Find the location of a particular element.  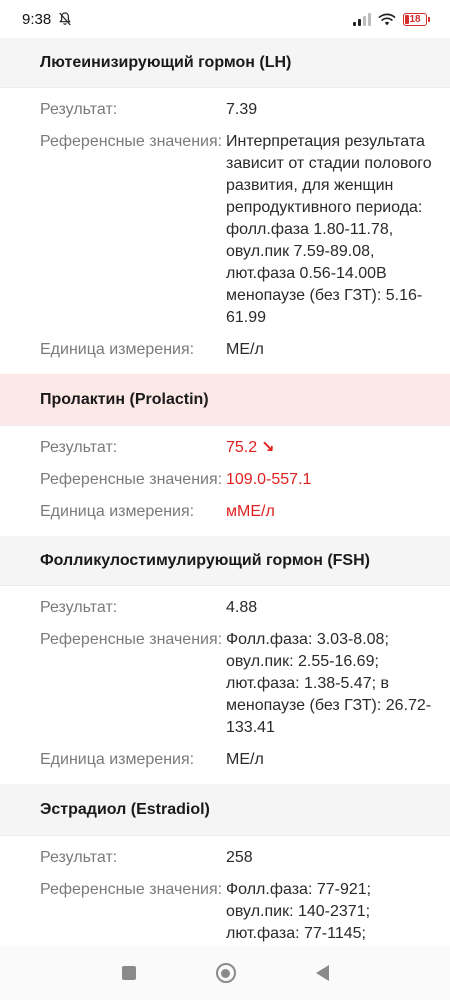

result-value-cell: 75.2 ↘ is located at coordinates (330, 448).